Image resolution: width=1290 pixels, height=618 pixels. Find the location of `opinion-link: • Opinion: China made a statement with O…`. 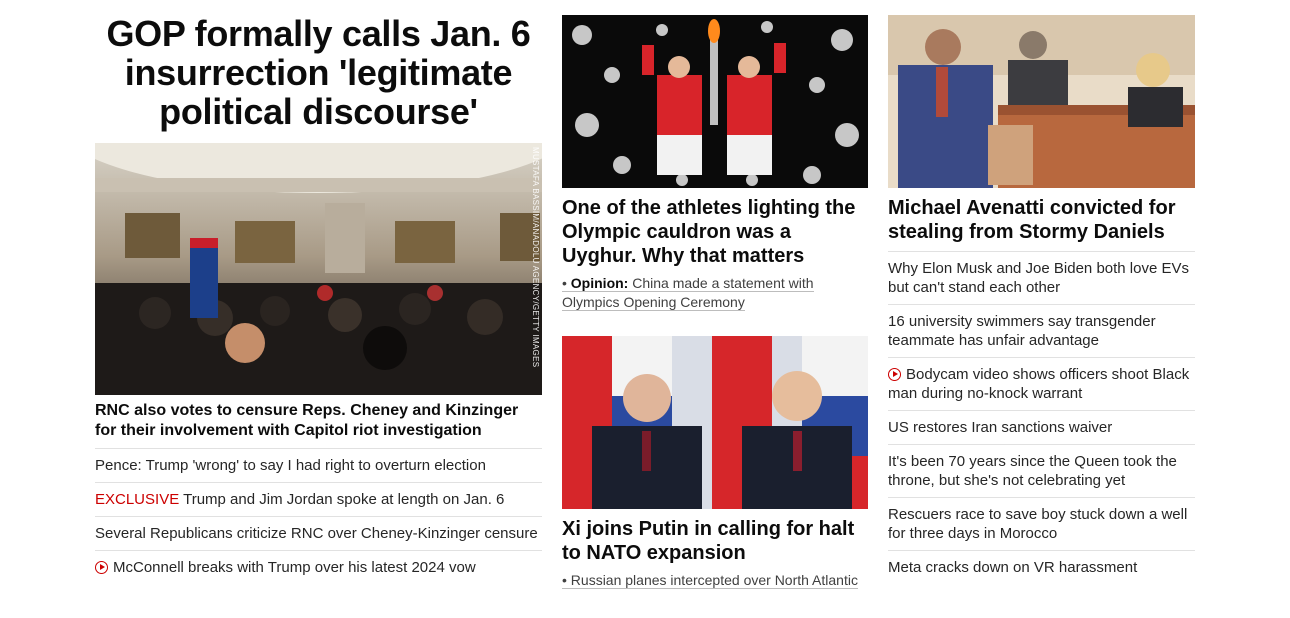

opinion-link: • Opinion: China made a statement with O… is located at coordinates (688, 293).